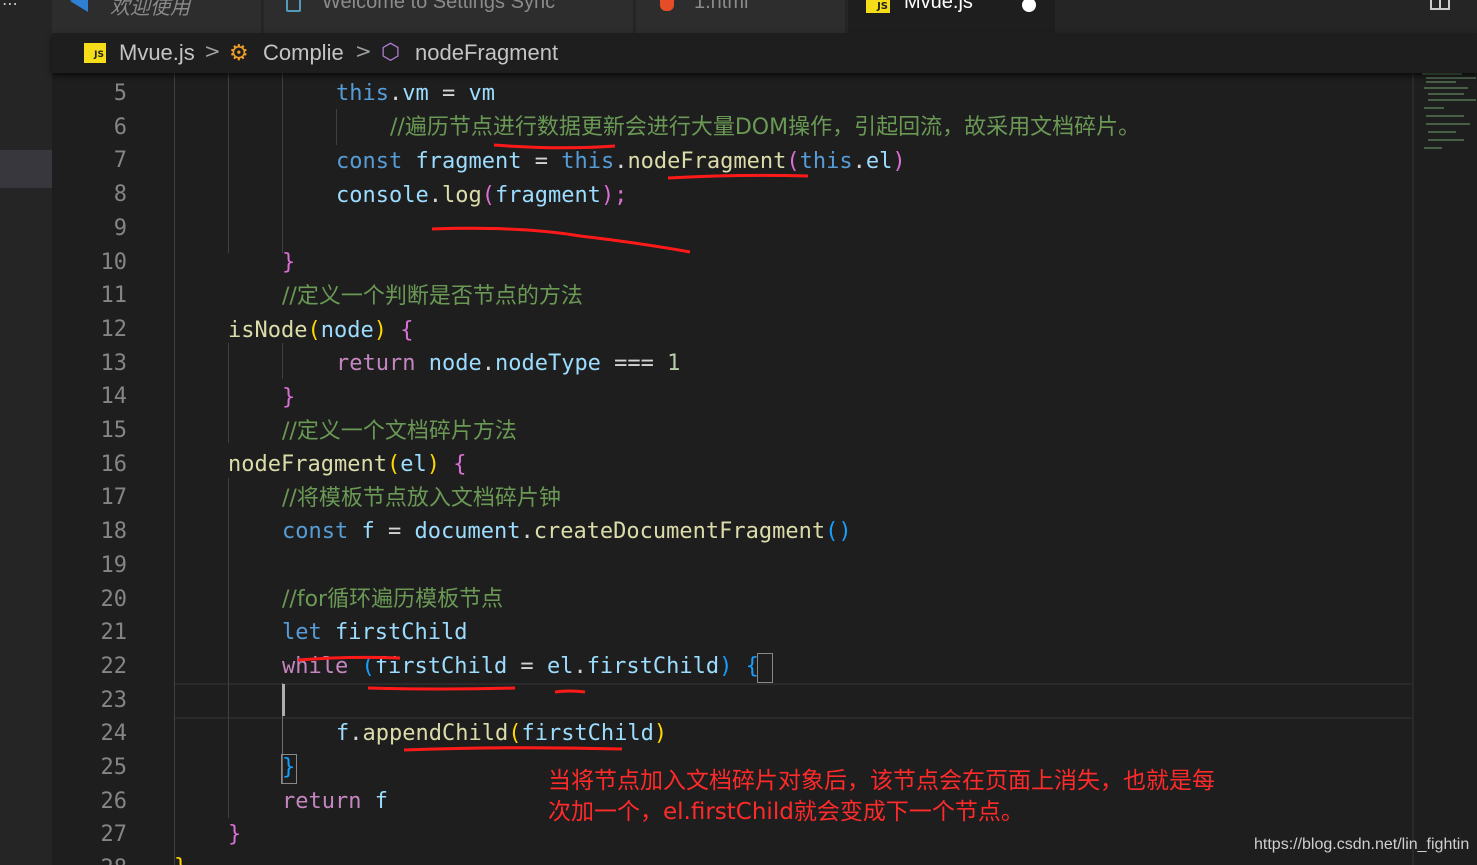  What do you see at coordinates (679, 531) in the screenshot?
I see `token: createDocumentFragment` at bounding box center [679, 531].